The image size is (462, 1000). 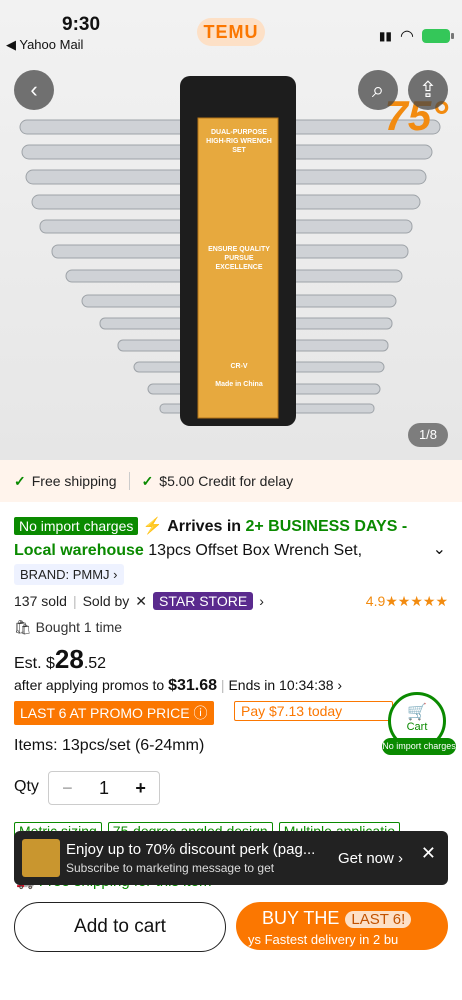 I want to click on price-integer: 28, so click(x=69, y=659).